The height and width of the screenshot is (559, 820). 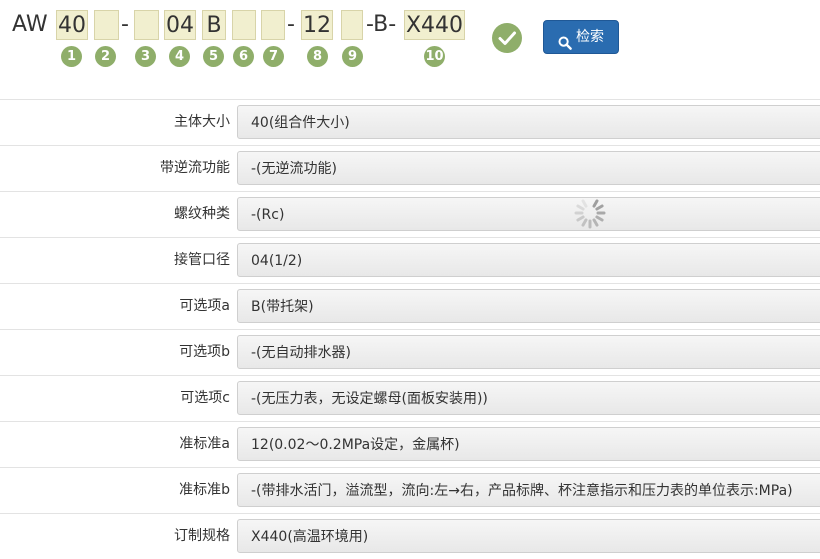 What do you see at coordinates (352, 56) in the screenshot?
I see `segment-number-9: 9` at bounding box center [352, 56].